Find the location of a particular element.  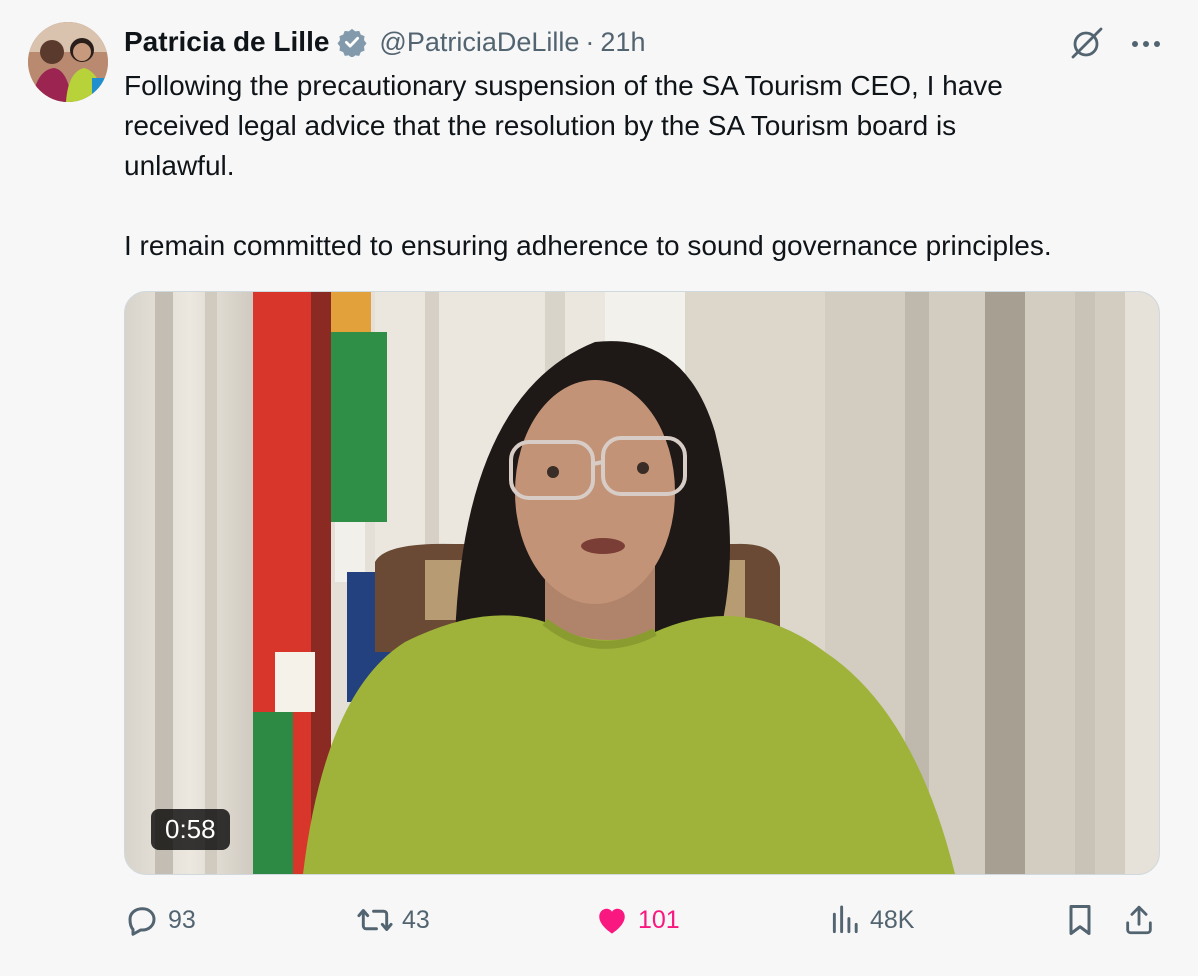

share-button is located at coordinates (1139, 920).